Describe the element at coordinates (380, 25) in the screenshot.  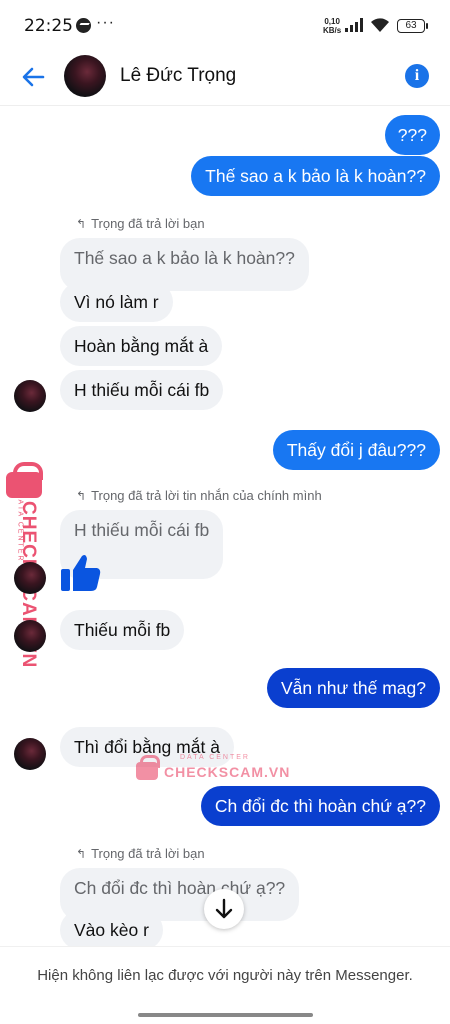
I see `wifi-icon` at that location.